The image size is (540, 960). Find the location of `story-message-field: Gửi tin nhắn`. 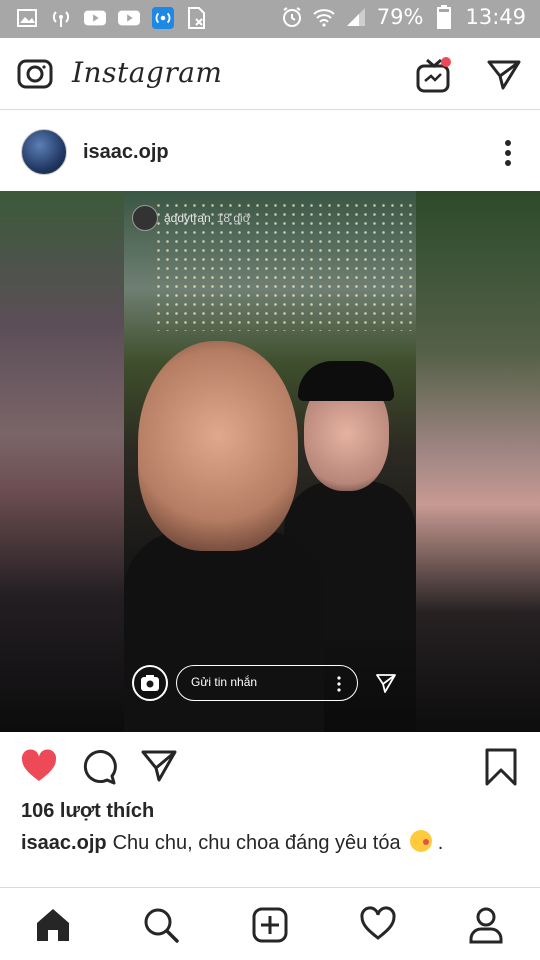

story-message-field: Gửi tin nhắn is located at coordinates (267, 683).